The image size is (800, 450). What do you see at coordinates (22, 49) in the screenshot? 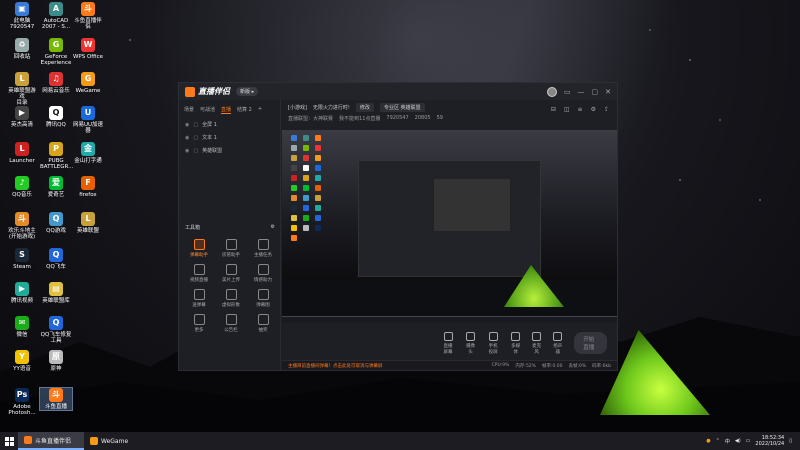
I see `desktop-icon: ♻ 回收站` at bounding box center [22, 49].